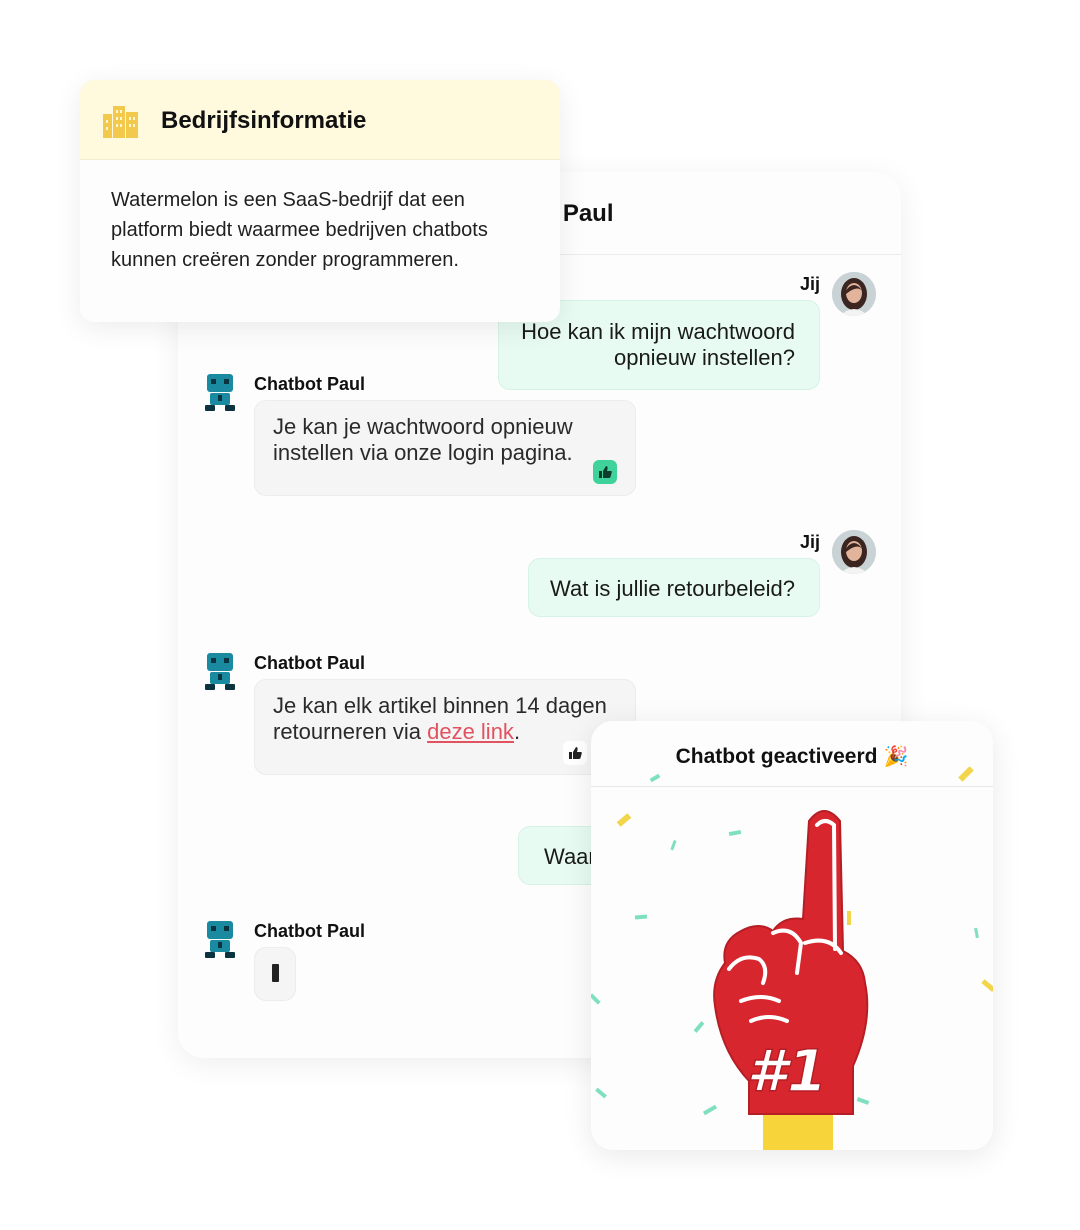  What do you see at coordinates (776, 756) in the screenshot?
I see `chatbot-activated-title-text: Chatbot geactiveerd` at bounding box center [776, 756].